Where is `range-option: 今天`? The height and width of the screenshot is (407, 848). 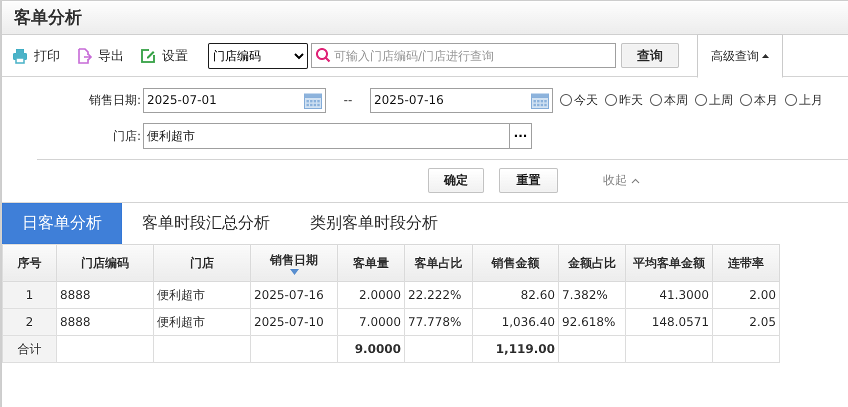 range-option: 今天 is located at coordinates (579, 100).